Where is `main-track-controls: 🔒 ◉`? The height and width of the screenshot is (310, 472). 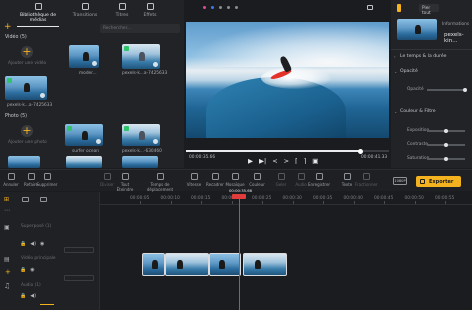
main-track-controls: 🔒 ◉ is located at coordinates (27, 270).